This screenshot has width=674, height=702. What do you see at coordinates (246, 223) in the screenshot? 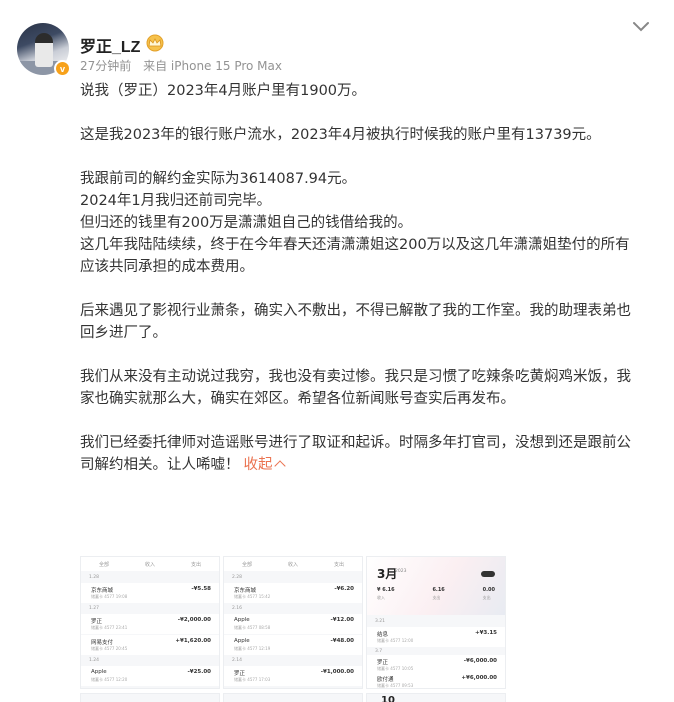
I see `post-line: 但归还的钱里有200万是潇潇姐自己的钱借给我的。` at bounding box center [246, 223].